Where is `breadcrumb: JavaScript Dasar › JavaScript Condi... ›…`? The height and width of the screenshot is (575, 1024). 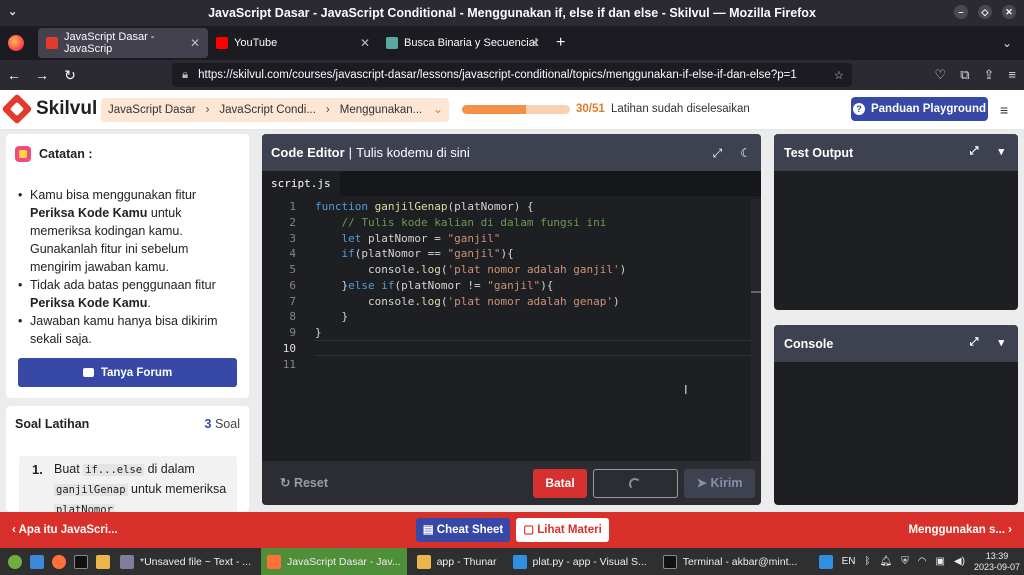 breadcrumb: JavaScript Dasar › JavaScript Condi... ›… is located at coordinates (275, 110).